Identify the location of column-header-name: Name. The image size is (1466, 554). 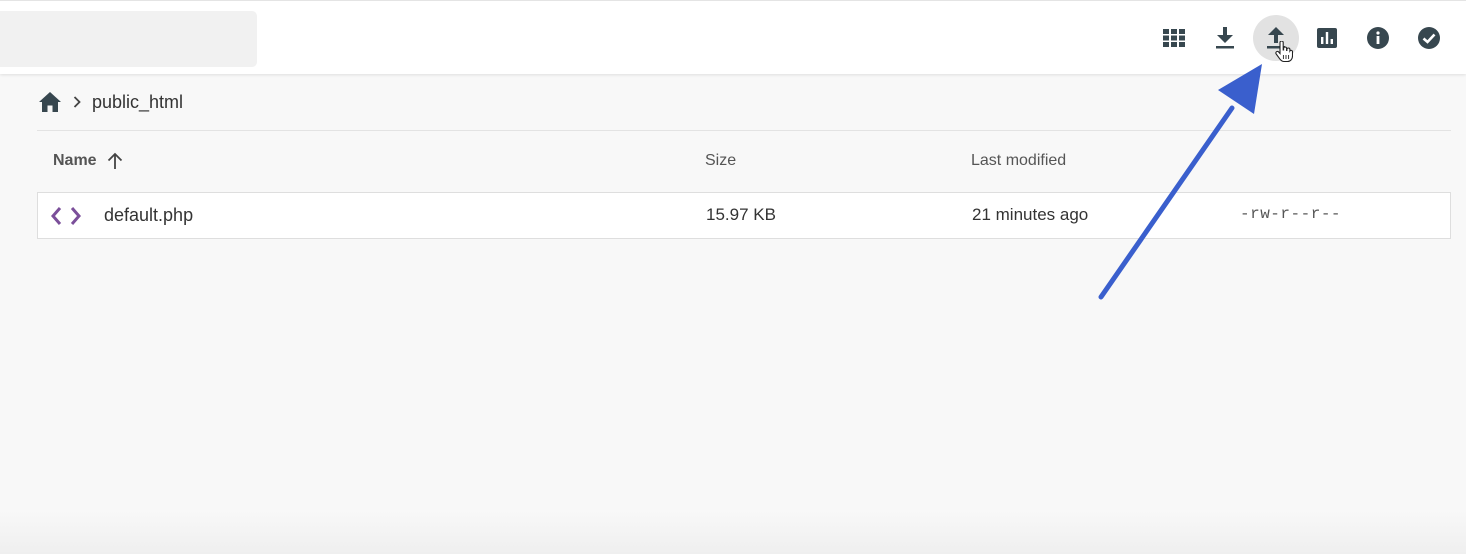
(88, 161).